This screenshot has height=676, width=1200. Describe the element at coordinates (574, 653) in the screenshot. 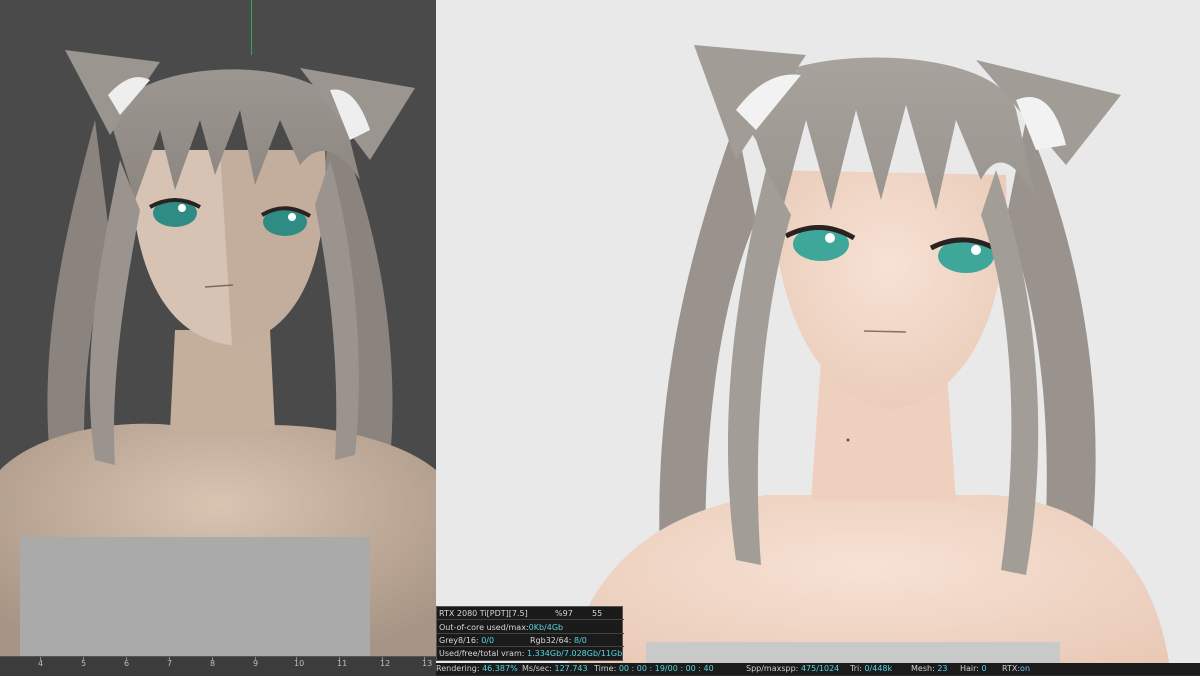

I see `vram-value: 1.334Gb/7.028Gb/11Gb` at that location.